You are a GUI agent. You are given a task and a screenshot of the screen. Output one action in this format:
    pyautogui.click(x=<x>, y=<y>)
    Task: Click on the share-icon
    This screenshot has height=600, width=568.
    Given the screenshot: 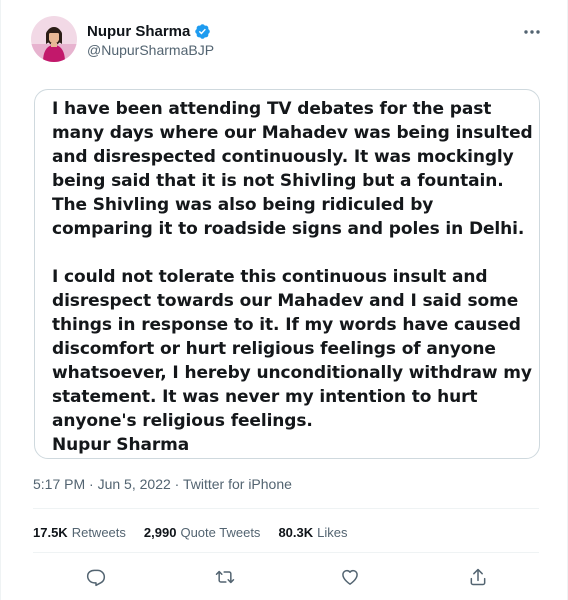 What is the action you would take?
    pyautogui.click(x=478, y=577)
    